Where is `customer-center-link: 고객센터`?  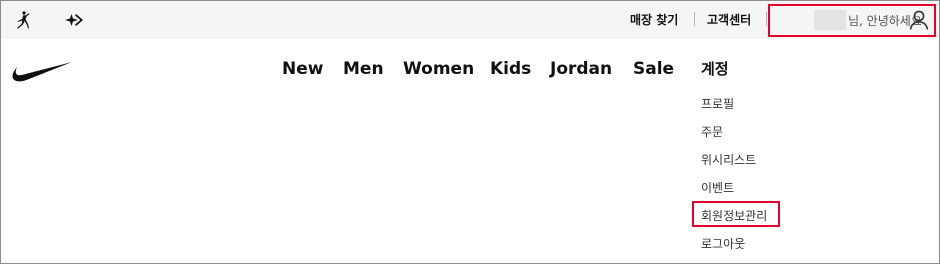 customer-center-link: 고객센터 is located at coordinates (729, 19).